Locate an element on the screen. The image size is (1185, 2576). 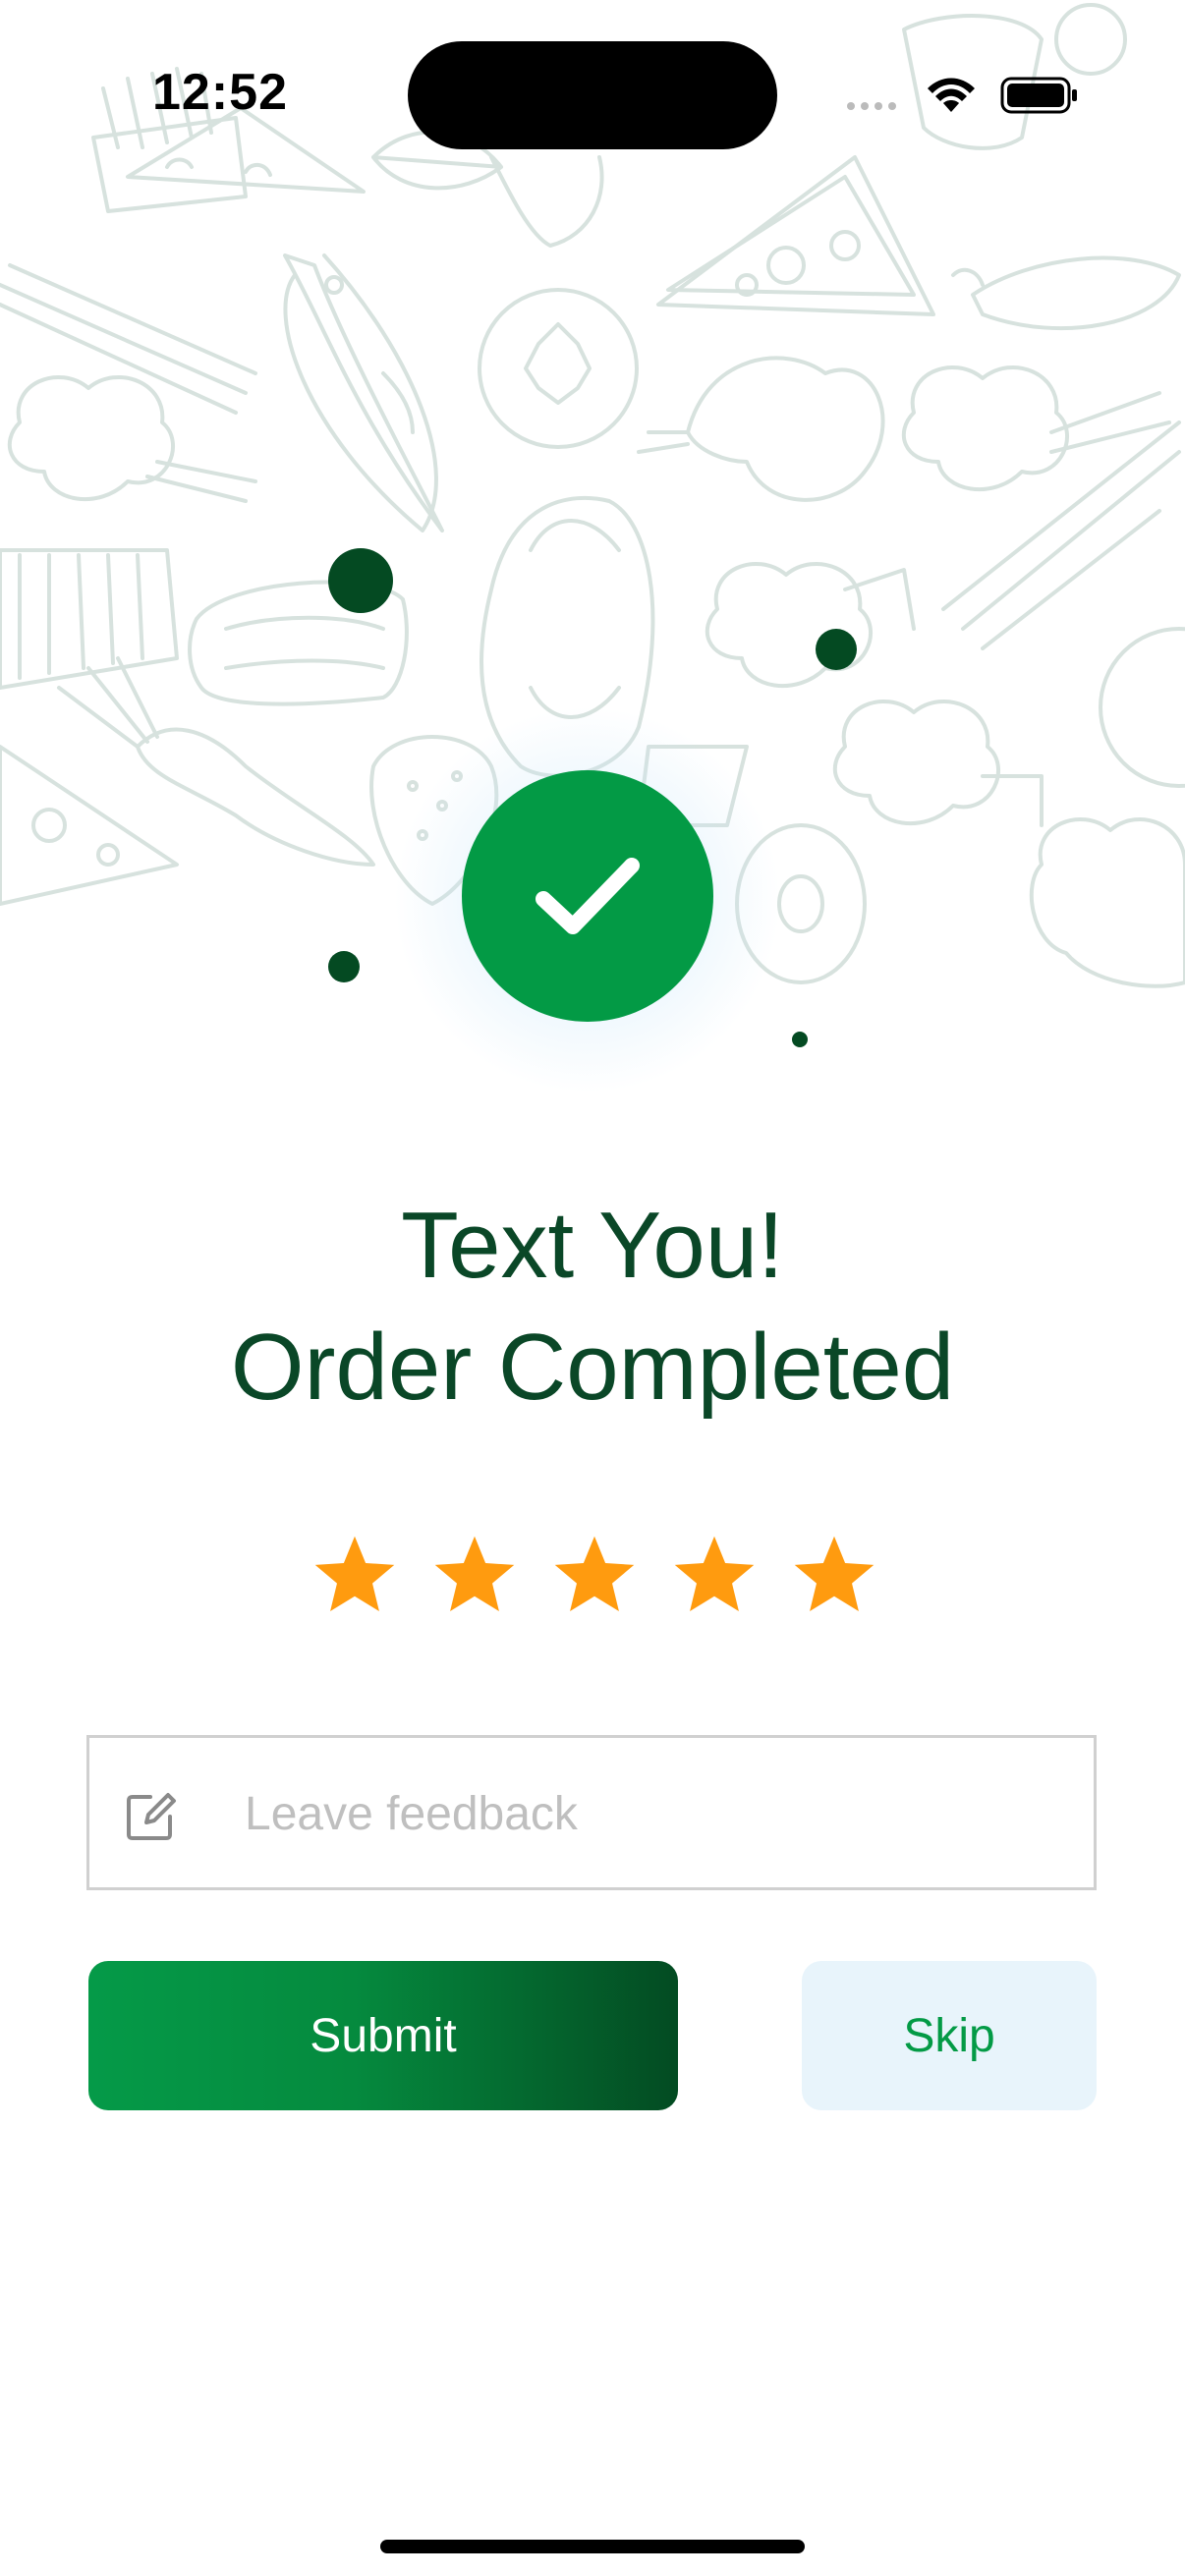
garlic-doodle is located at coordinates (761, 429).